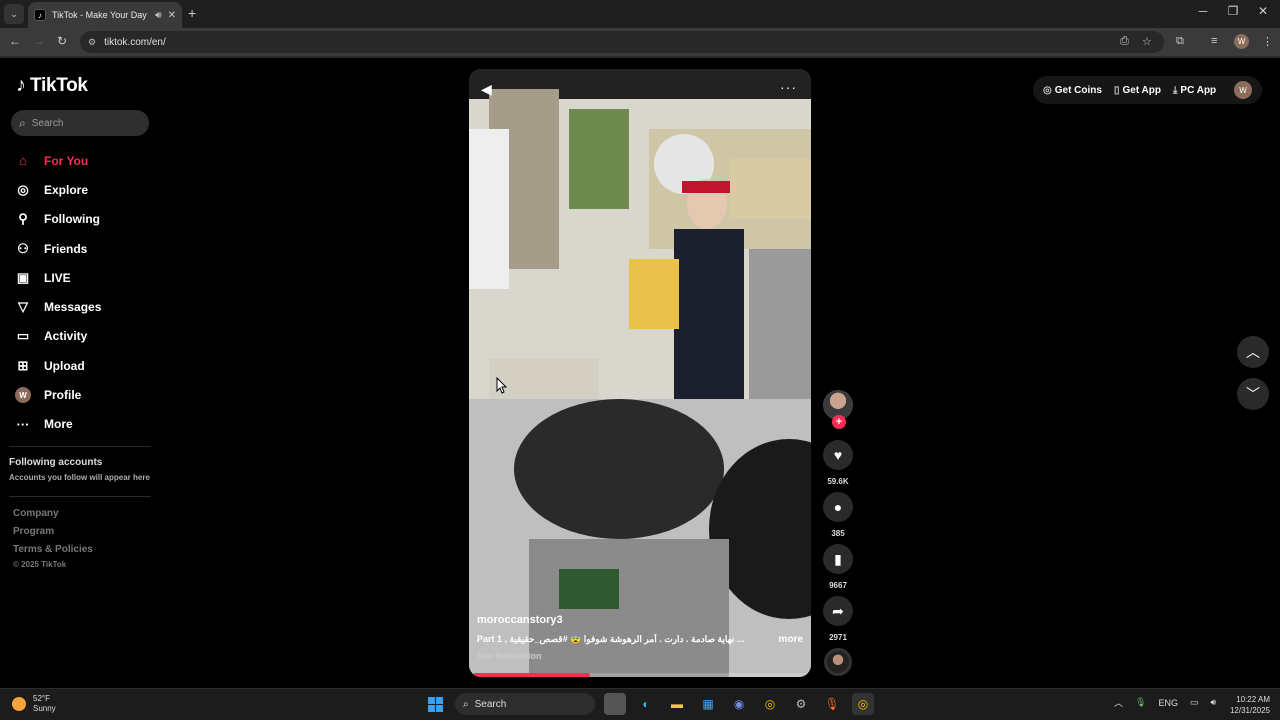  I want to click on sidebar-item-label: More, so click(58, 424).